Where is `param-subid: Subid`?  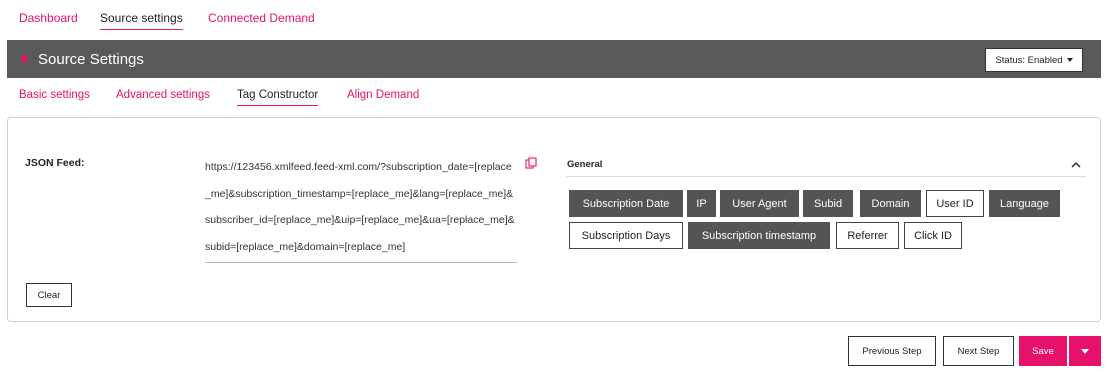
param-subid: Subid is located at coordinates (828, 203).